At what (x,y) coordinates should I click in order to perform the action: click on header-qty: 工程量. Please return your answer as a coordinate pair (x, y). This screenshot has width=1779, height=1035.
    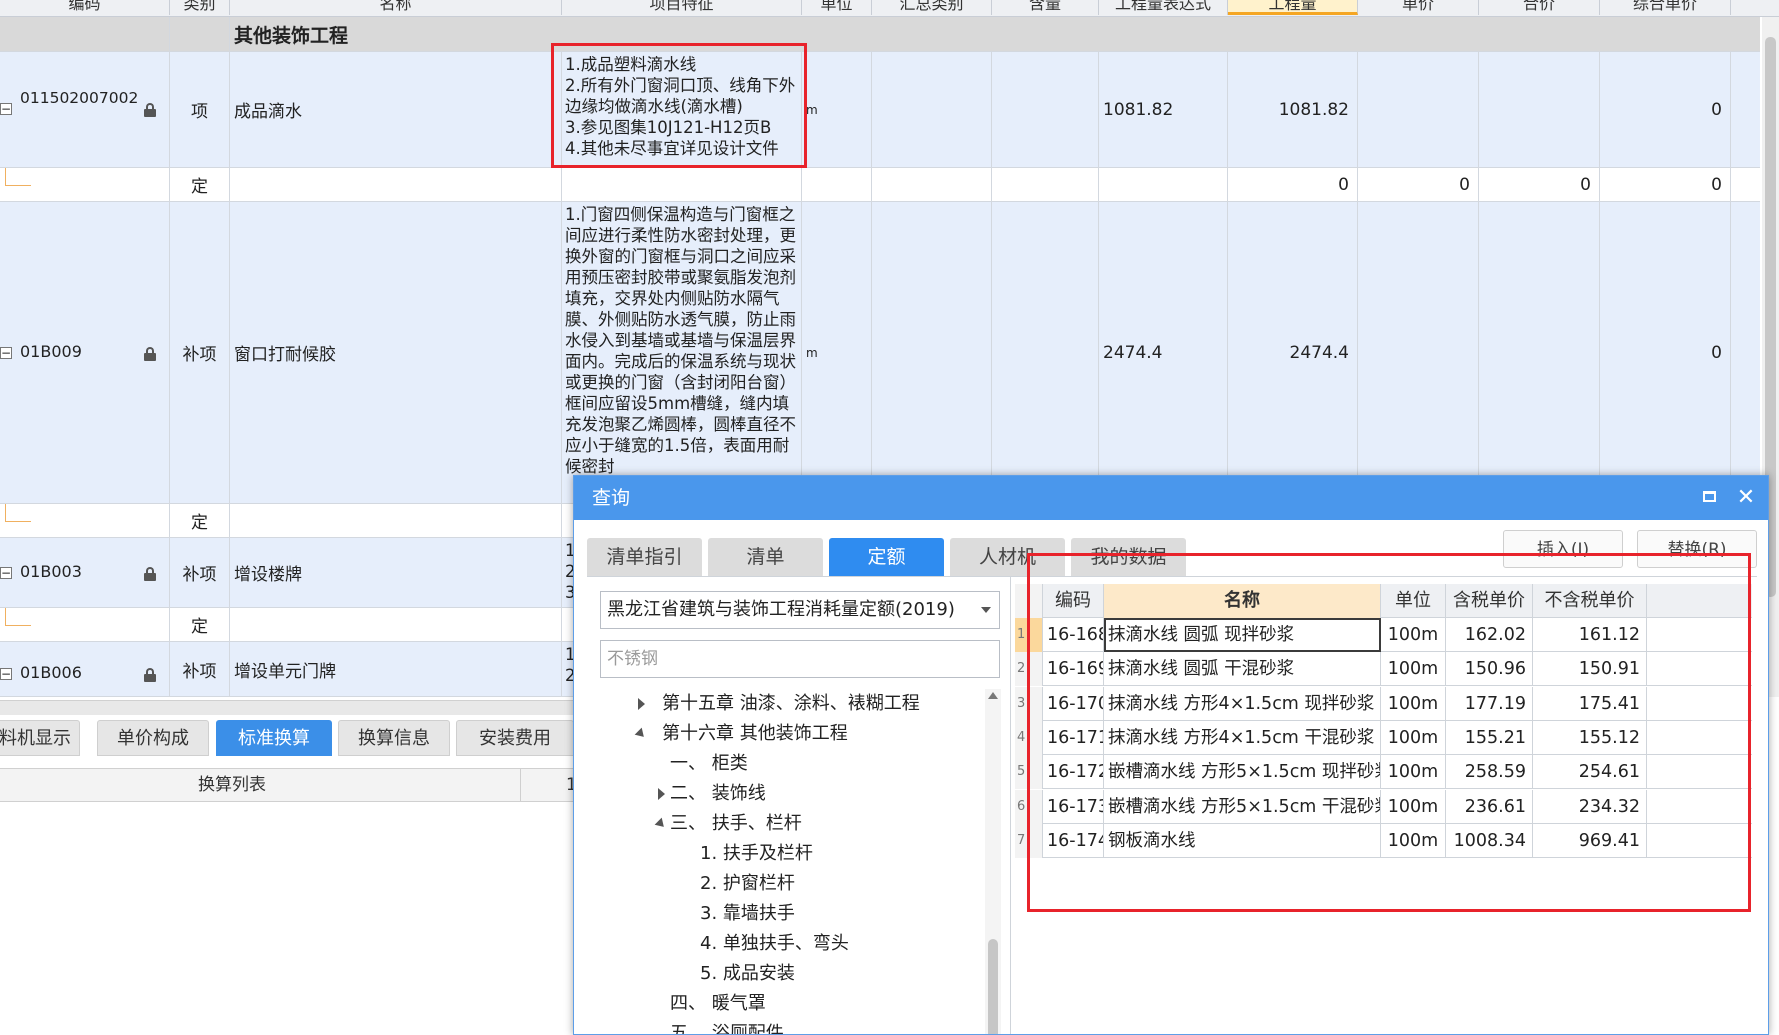
    Looking at the image, I should click on (1293, 7).